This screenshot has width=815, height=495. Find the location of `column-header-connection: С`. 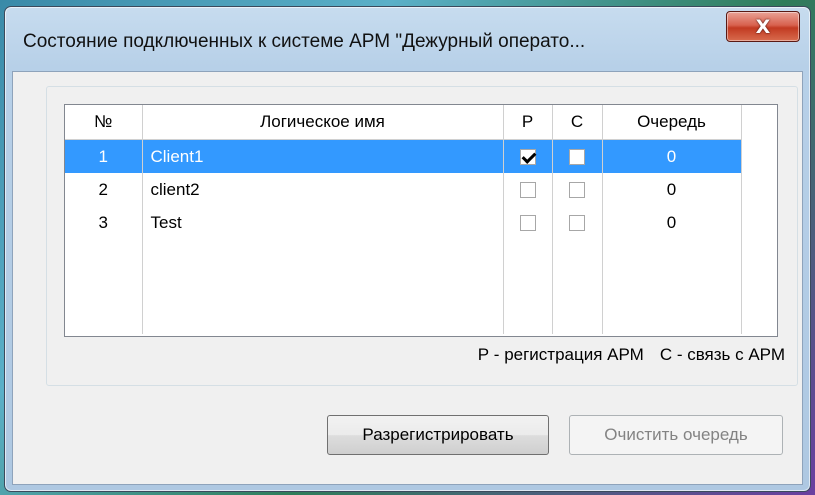

column-header-connection: С is located at coordinates (577, 122).